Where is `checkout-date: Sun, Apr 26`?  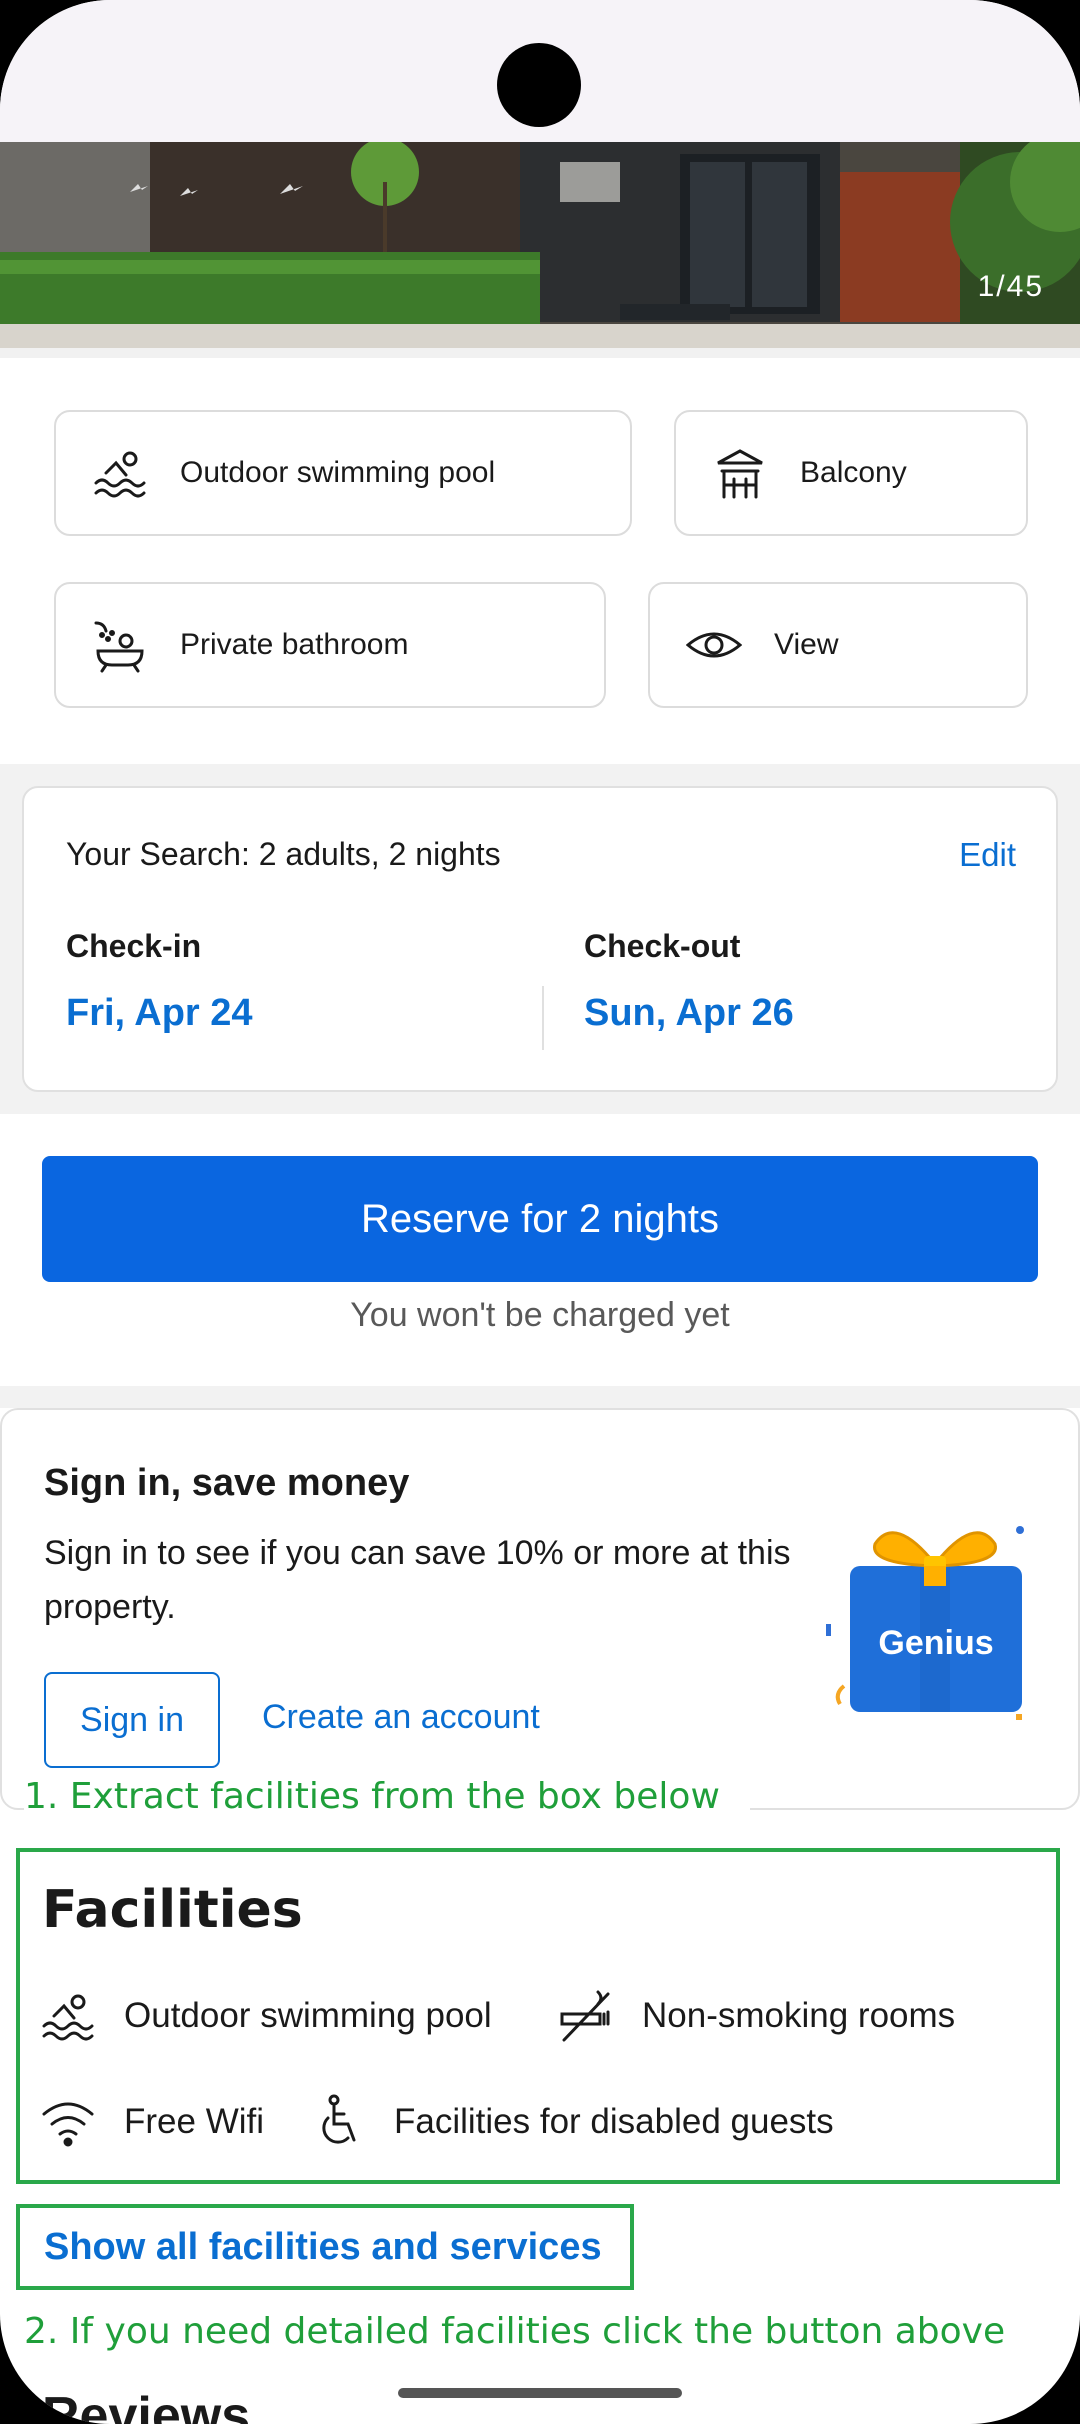 checkout-date: Sun, Apr 26 is located at coordinates (689, 1013).